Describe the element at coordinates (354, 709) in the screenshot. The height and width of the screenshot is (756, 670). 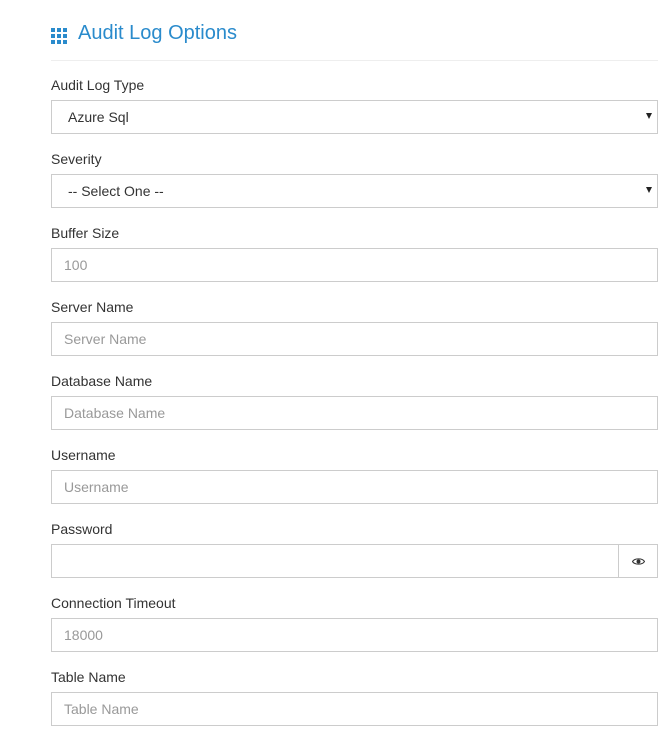
I see `table-name-input` at that location.